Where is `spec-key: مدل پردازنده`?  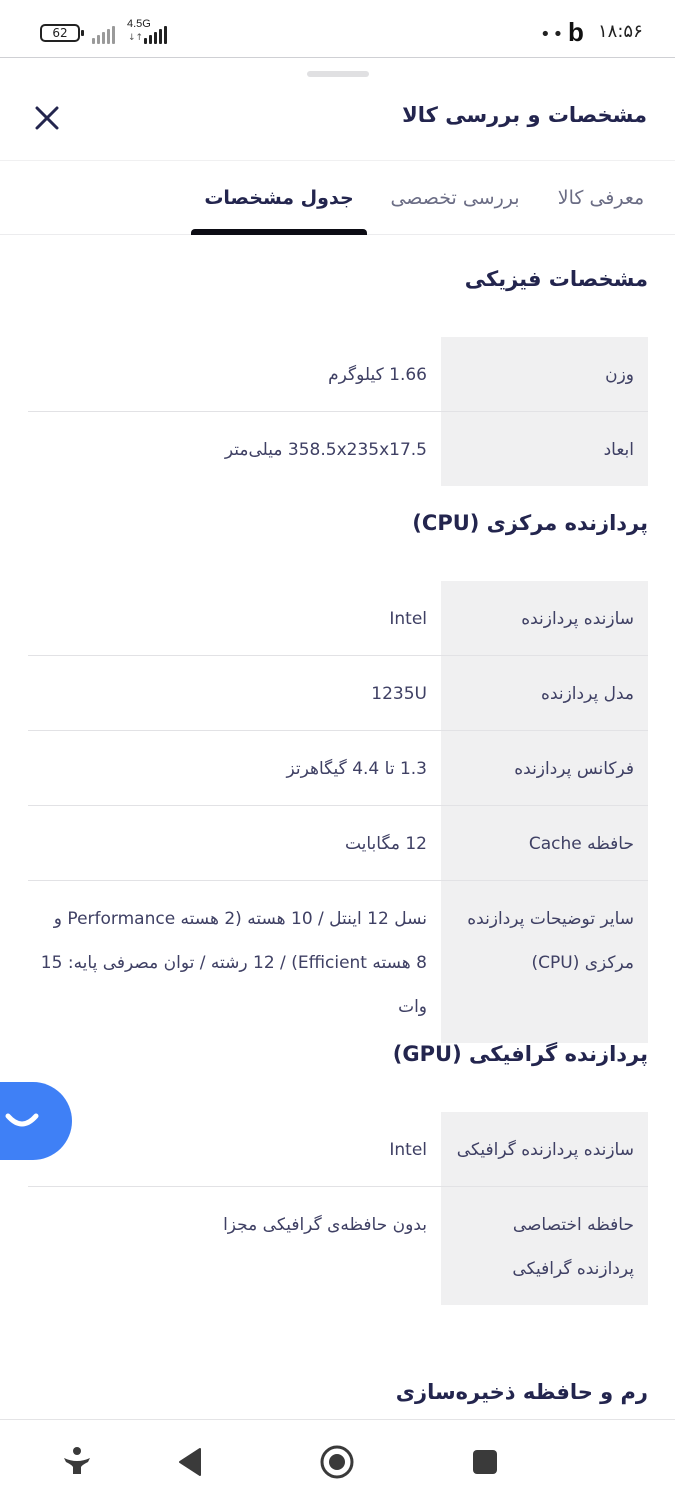 spec-key: مدل پردازنده is located at coordinates (544, 693).